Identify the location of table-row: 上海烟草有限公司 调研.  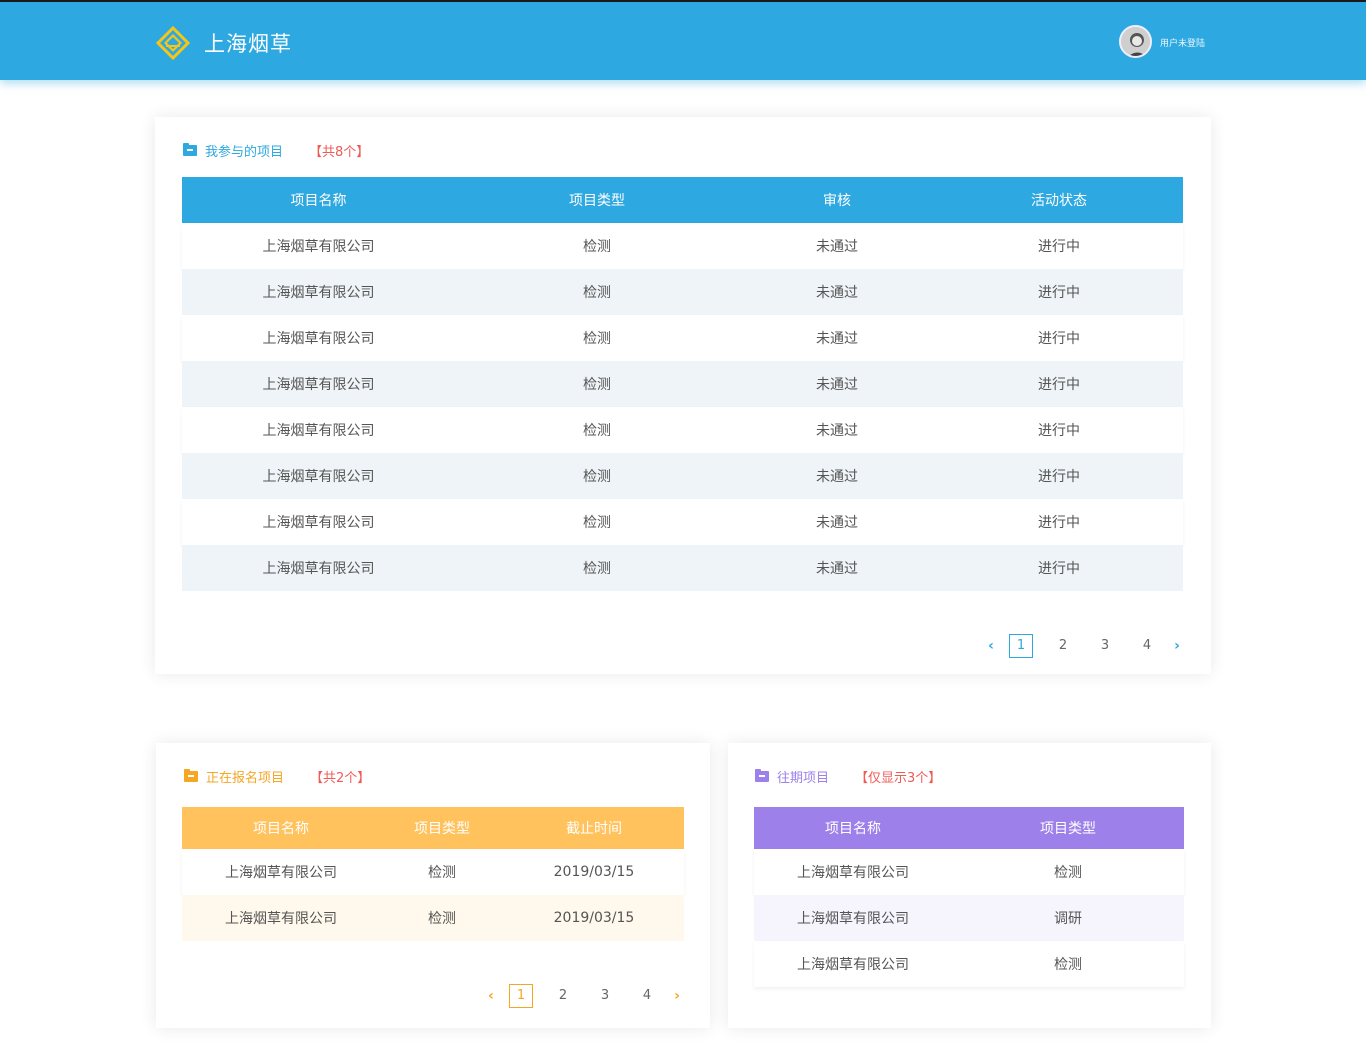
(969, 918).